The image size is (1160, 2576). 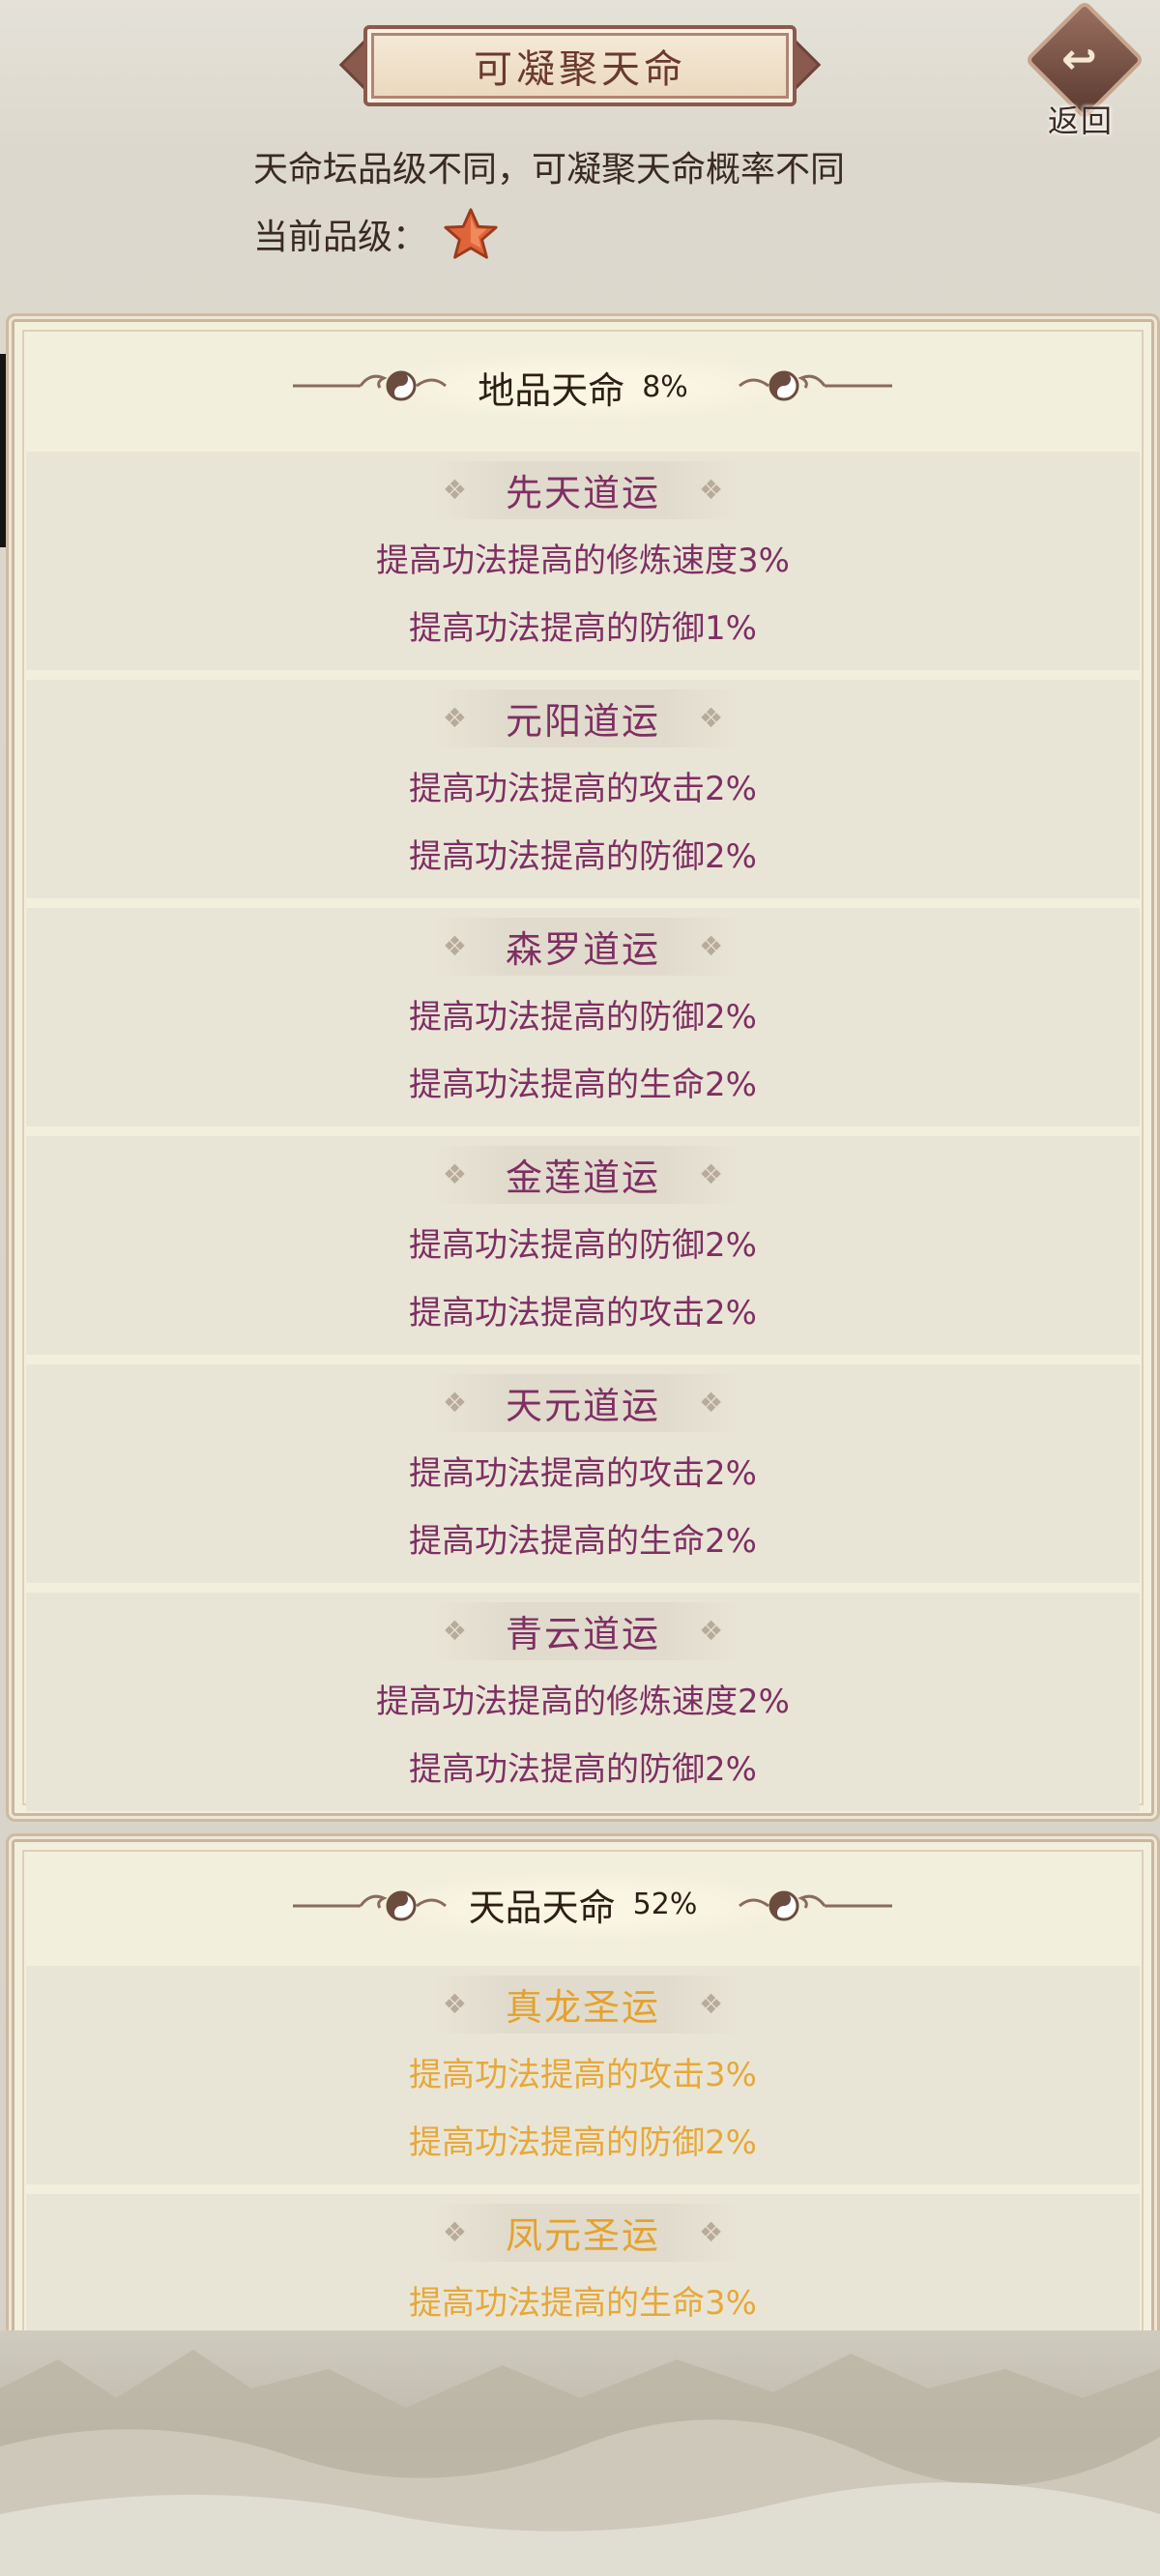 I want to click on card-title-row: ❖ 金莲道运 ❖, so click(x=583, y=1174).